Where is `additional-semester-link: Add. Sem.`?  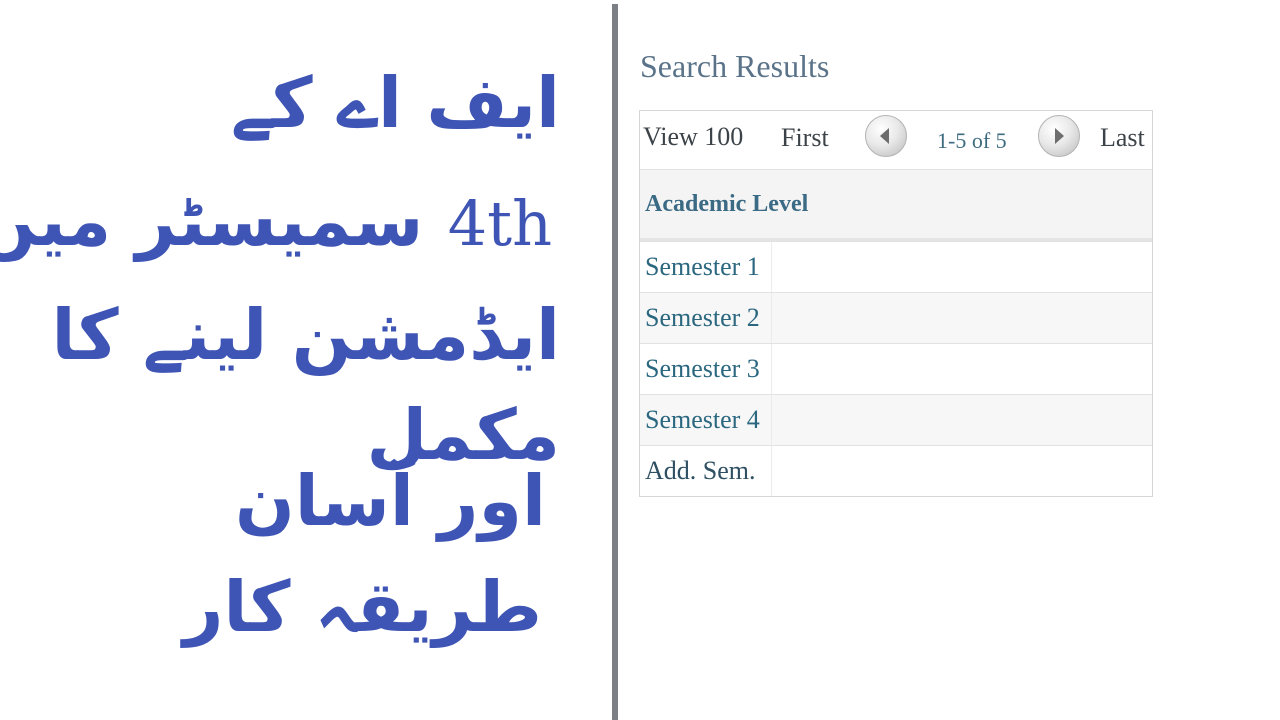 additional-semester-link: Add. Sem. is located at coordinates (700, 471).